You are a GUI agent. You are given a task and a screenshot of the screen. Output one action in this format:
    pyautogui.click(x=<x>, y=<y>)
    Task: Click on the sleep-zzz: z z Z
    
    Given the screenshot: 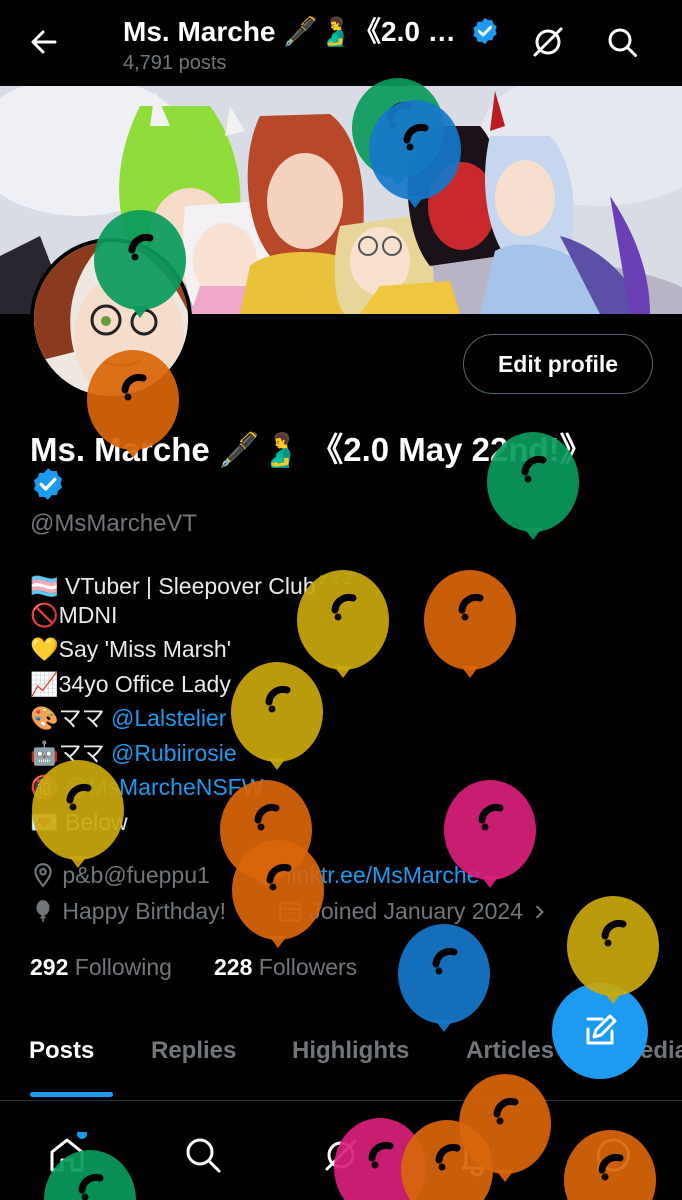 What is the action you would take?
    pyautogui.click(x=336, y=579)
    